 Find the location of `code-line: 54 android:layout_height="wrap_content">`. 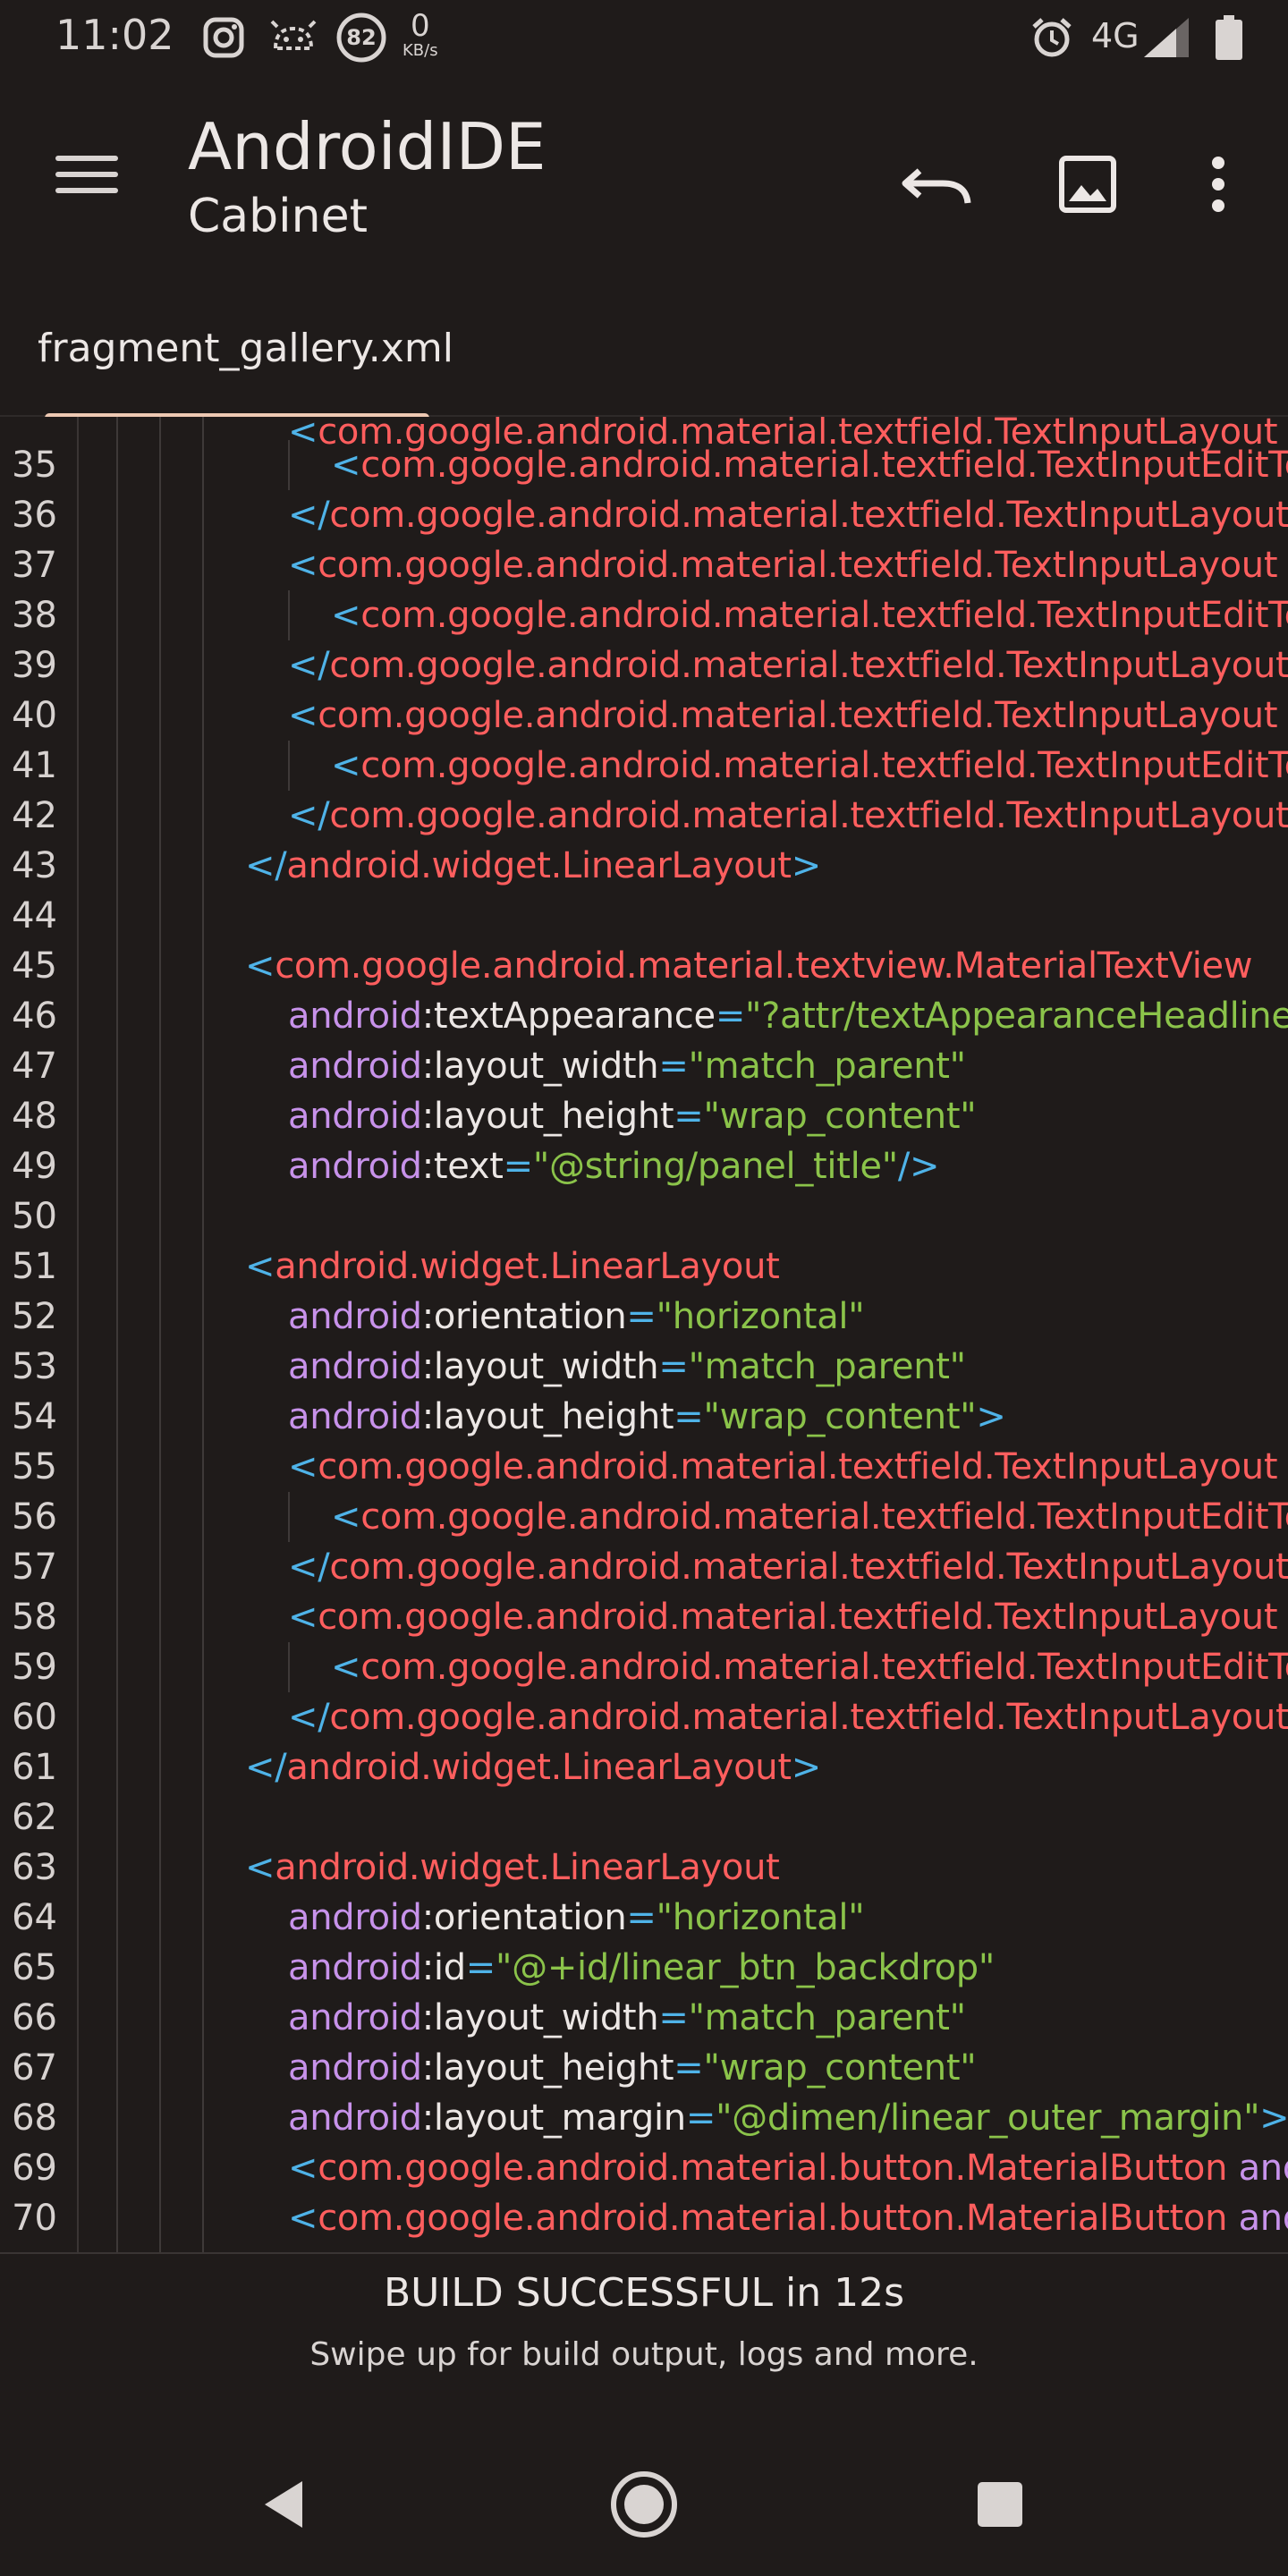

code-line: 54 android:layout_height="wrap_content"> is located at coordinates (644, 1417).